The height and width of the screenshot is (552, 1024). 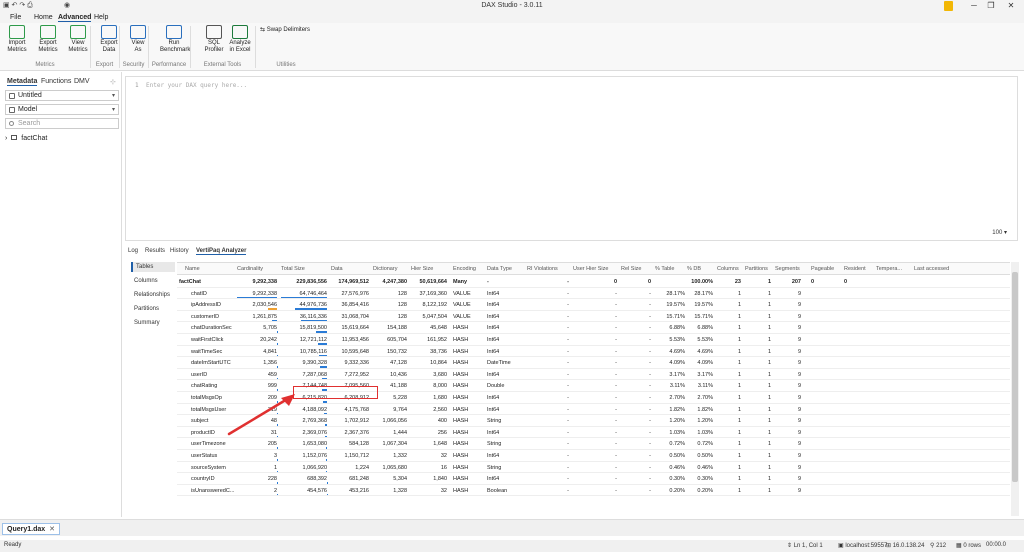 I want to click on column-header: User Hier Size, so click(x=590, y=269).